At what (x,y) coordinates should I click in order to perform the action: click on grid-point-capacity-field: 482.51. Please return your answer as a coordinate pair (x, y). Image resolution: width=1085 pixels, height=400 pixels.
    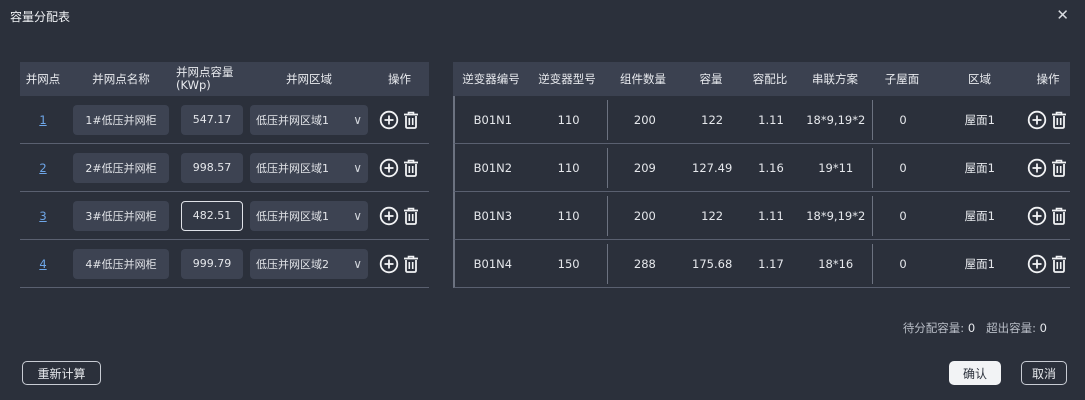
    Looking at the image, I should click on (212, 215).